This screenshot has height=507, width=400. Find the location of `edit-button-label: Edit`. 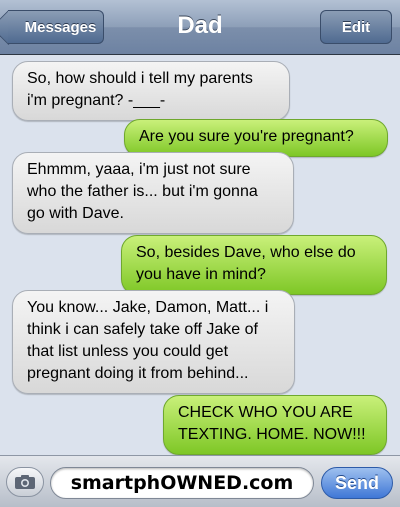

edit-button-label: Edit is located at coordinates (356, 27).